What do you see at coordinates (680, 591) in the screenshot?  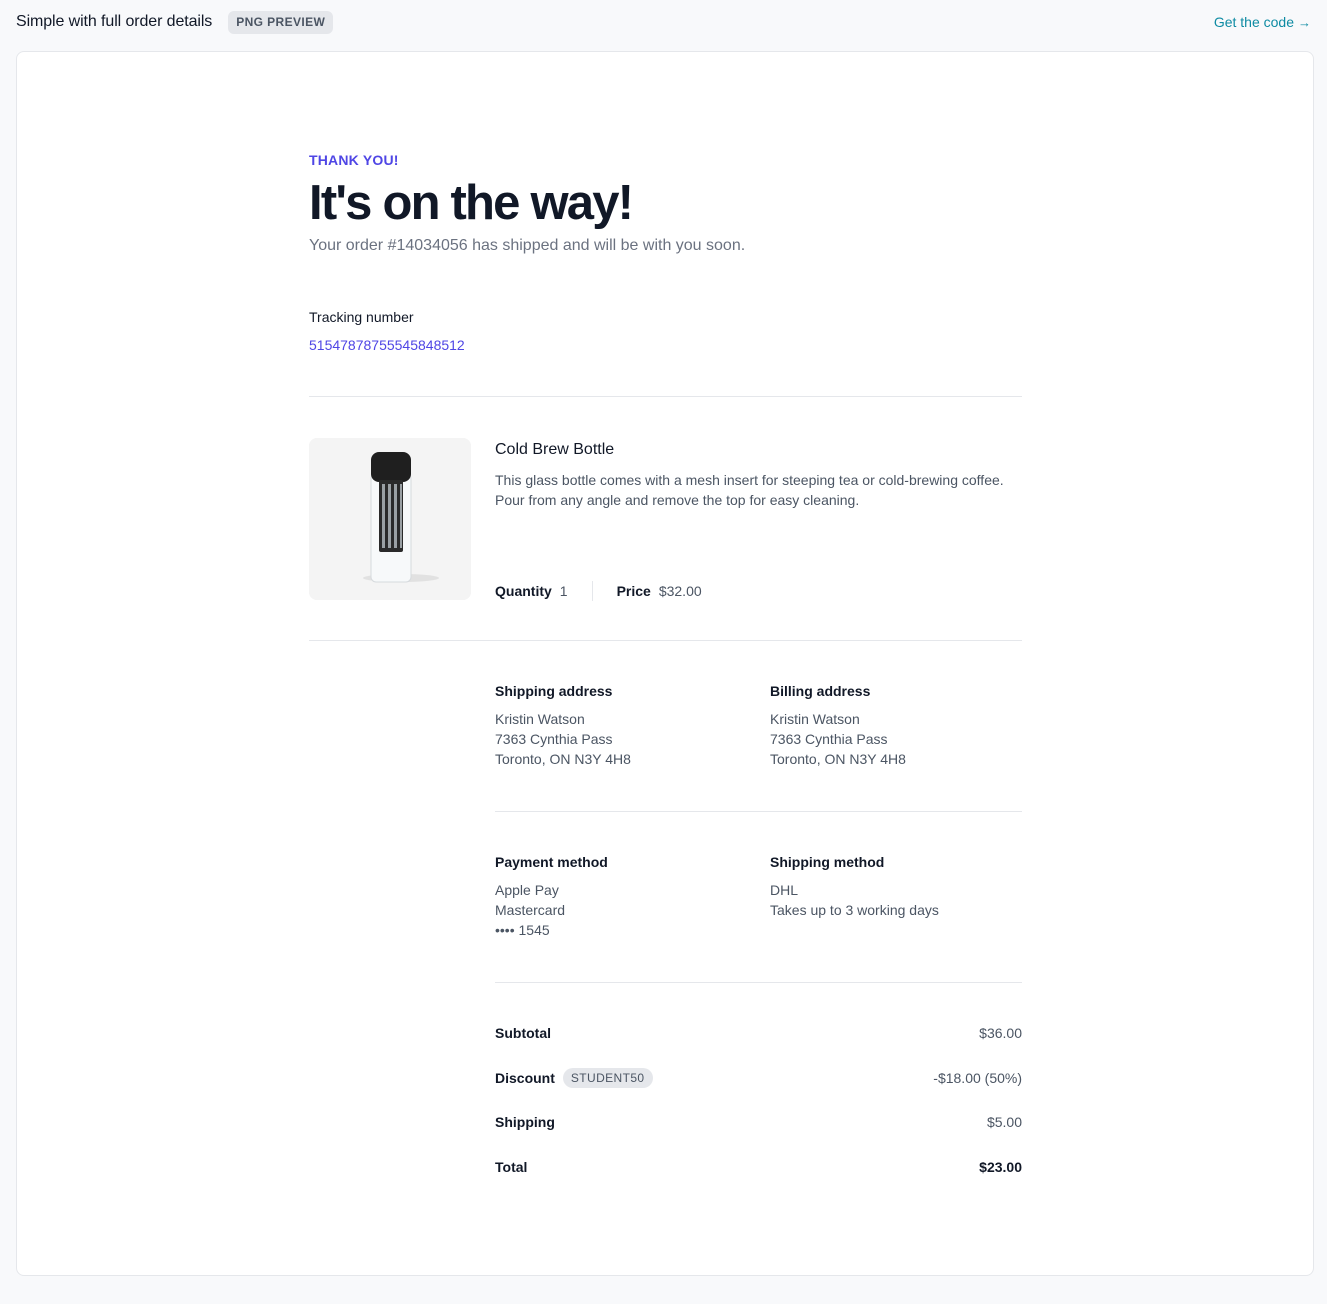 I see `price-value: $32.00` at bounding box center [680, 591].